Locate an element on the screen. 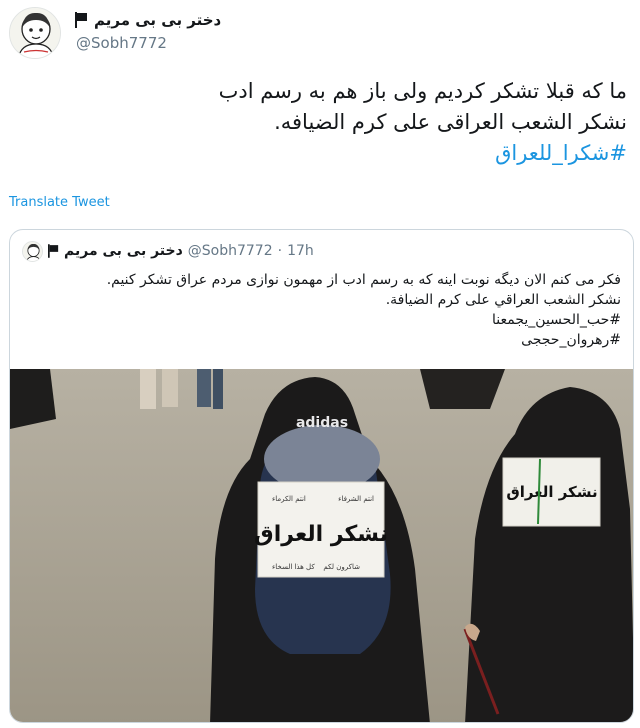 The height and width of the screenshot is (728, 640). author-row: دختر بی بی مریم is located at coordinates (148, 20).